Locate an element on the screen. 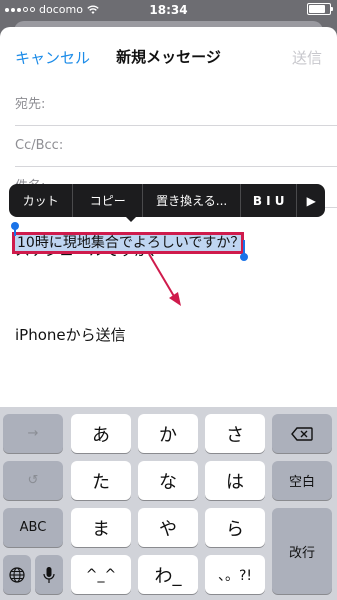 This screenshot has height=600, width=337. key-ka: か is located at coordinates (168, 433).